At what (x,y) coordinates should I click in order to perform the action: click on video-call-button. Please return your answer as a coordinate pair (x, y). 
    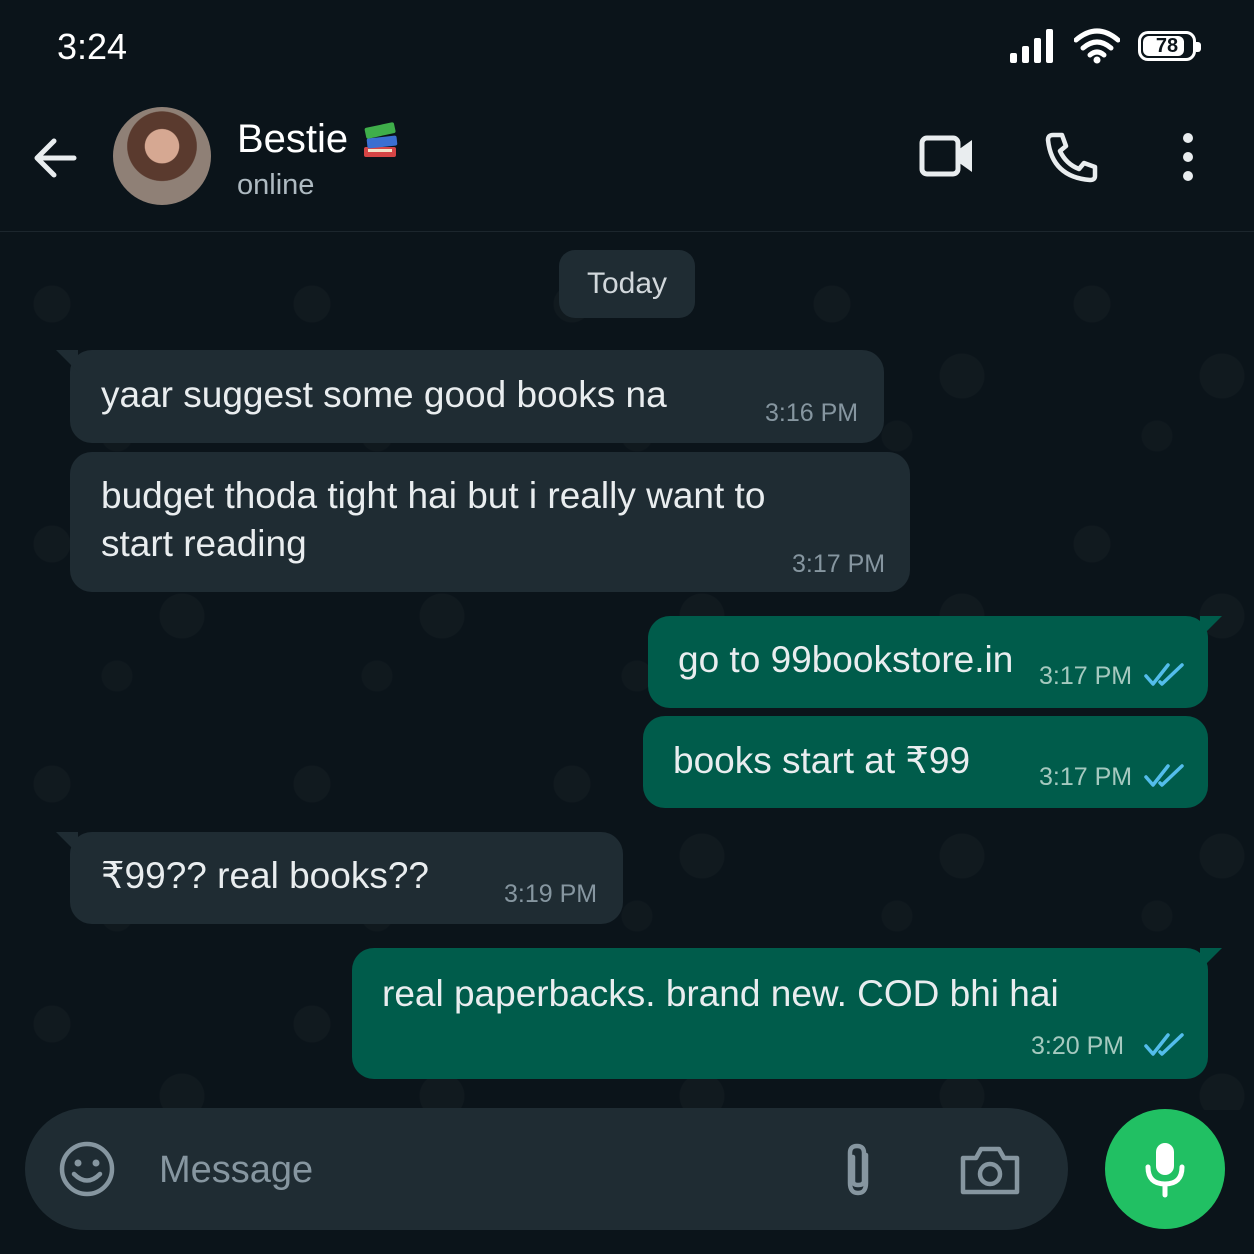
    Looking at the image, I should click on (947, 158).